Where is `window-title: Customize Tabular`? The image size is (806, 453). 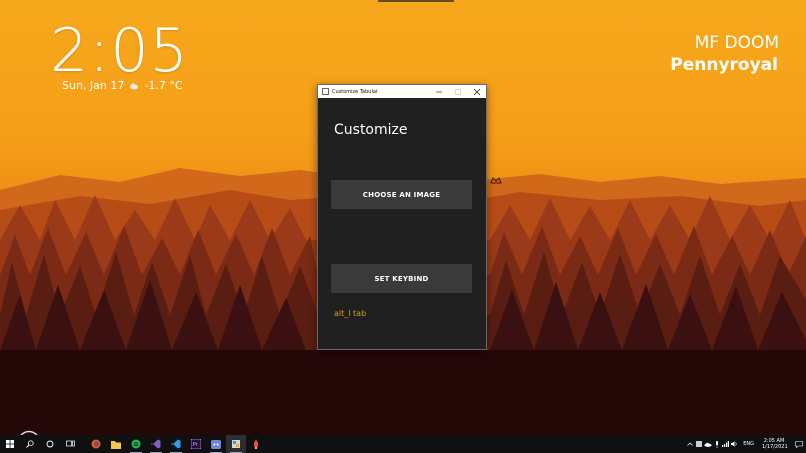
window-title: Customize Tabular is located at coordinates (355, 91).